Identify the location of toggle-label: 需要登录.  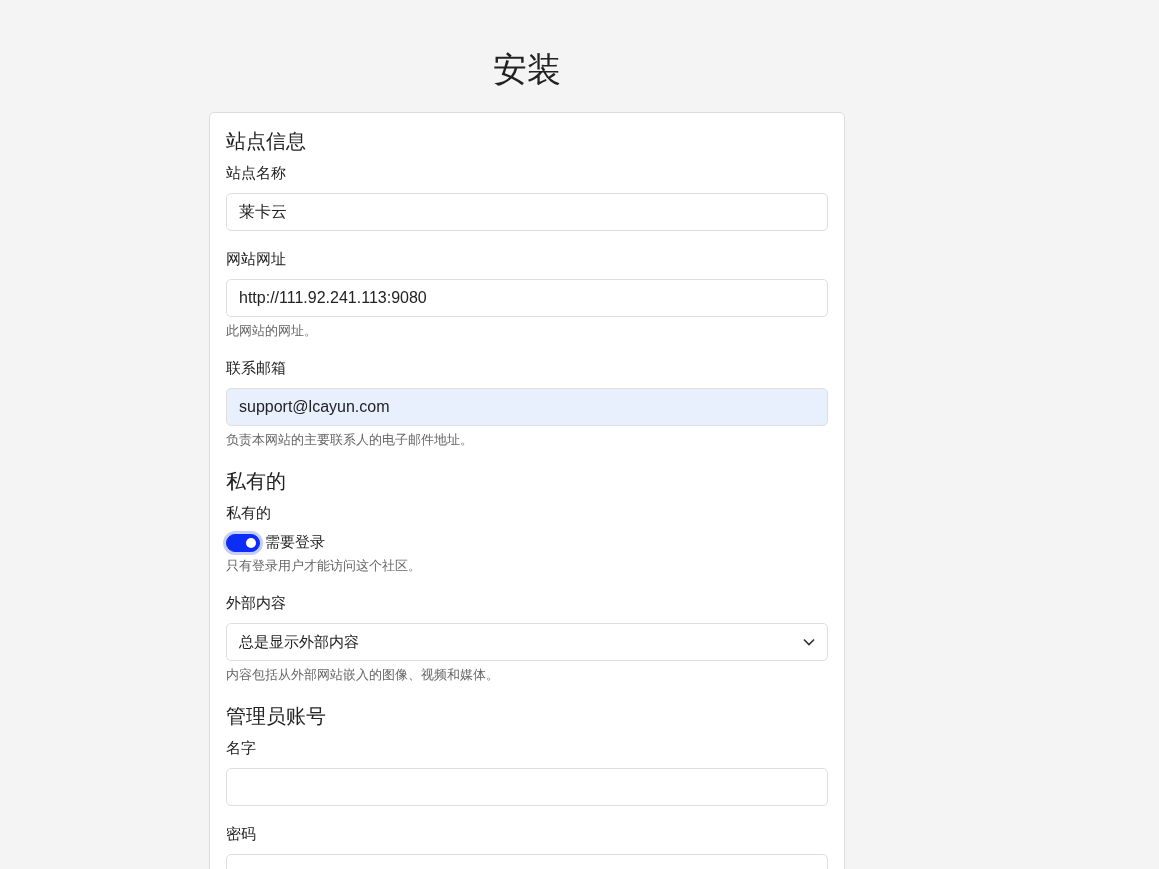
(295, 542).